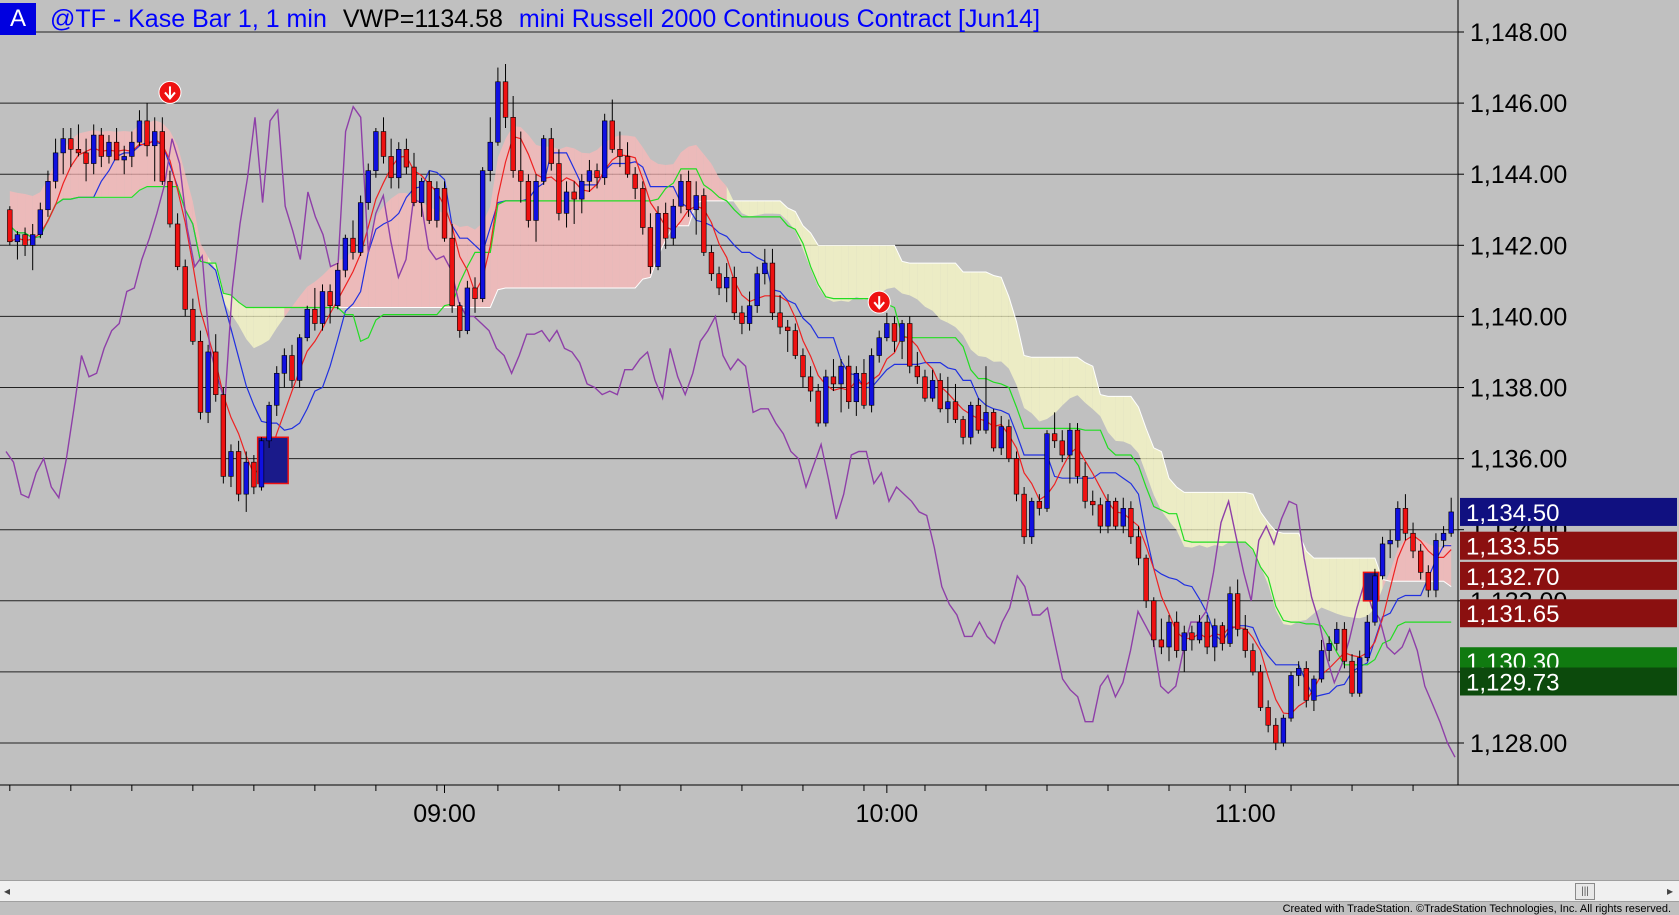 This screenshot has width=1679, height=915. I want to click on chart-badge: A, so click(18, 19).